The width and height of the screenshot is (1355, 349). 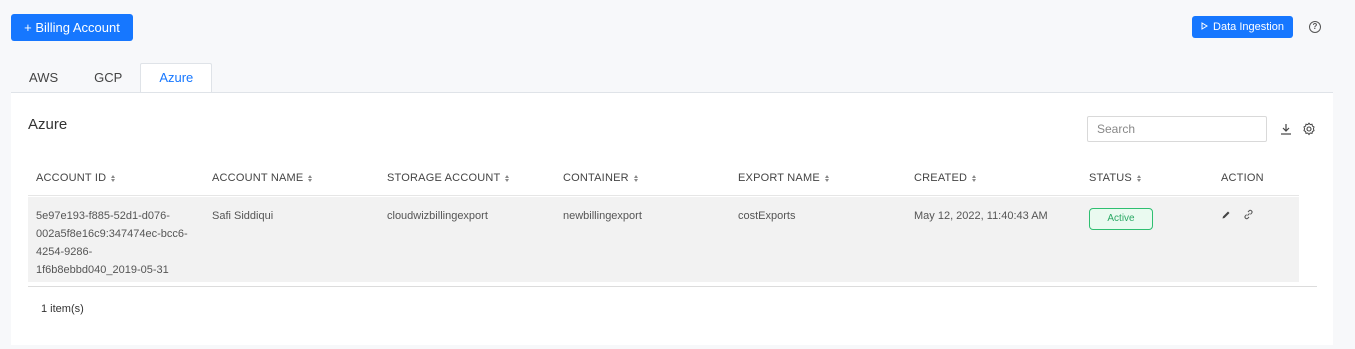 I want to click on col-storage-account: STORAGE ACCOUNT, so click(x=467, y=178).